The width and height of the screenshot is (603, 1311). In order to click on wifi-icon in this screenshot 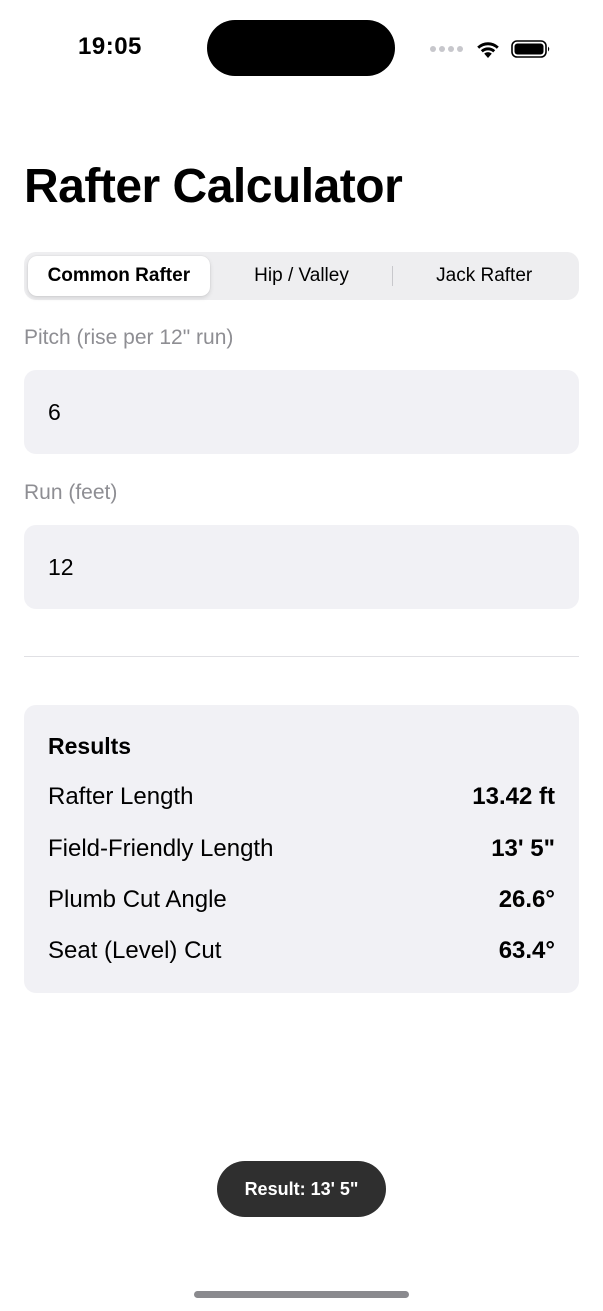, I will do `click(488, 50)`.